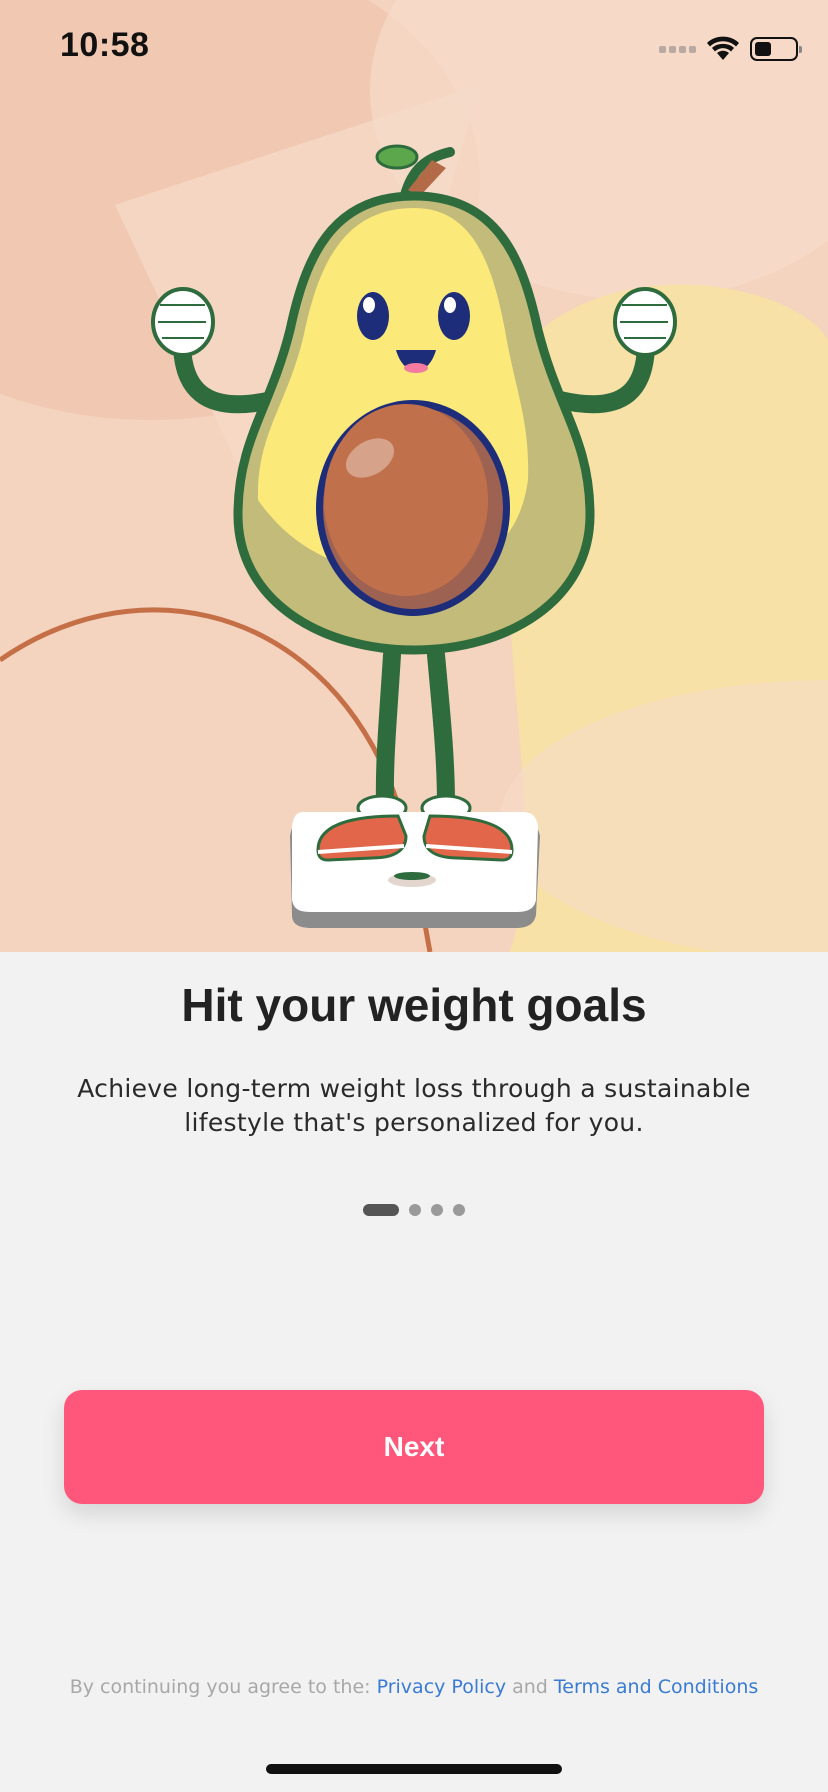 The width and height of the screenshot is (828, 1792). Describe the element at coordinates (530, 1687) in the screenshot. I see `legal-conjunction: and` at that location.